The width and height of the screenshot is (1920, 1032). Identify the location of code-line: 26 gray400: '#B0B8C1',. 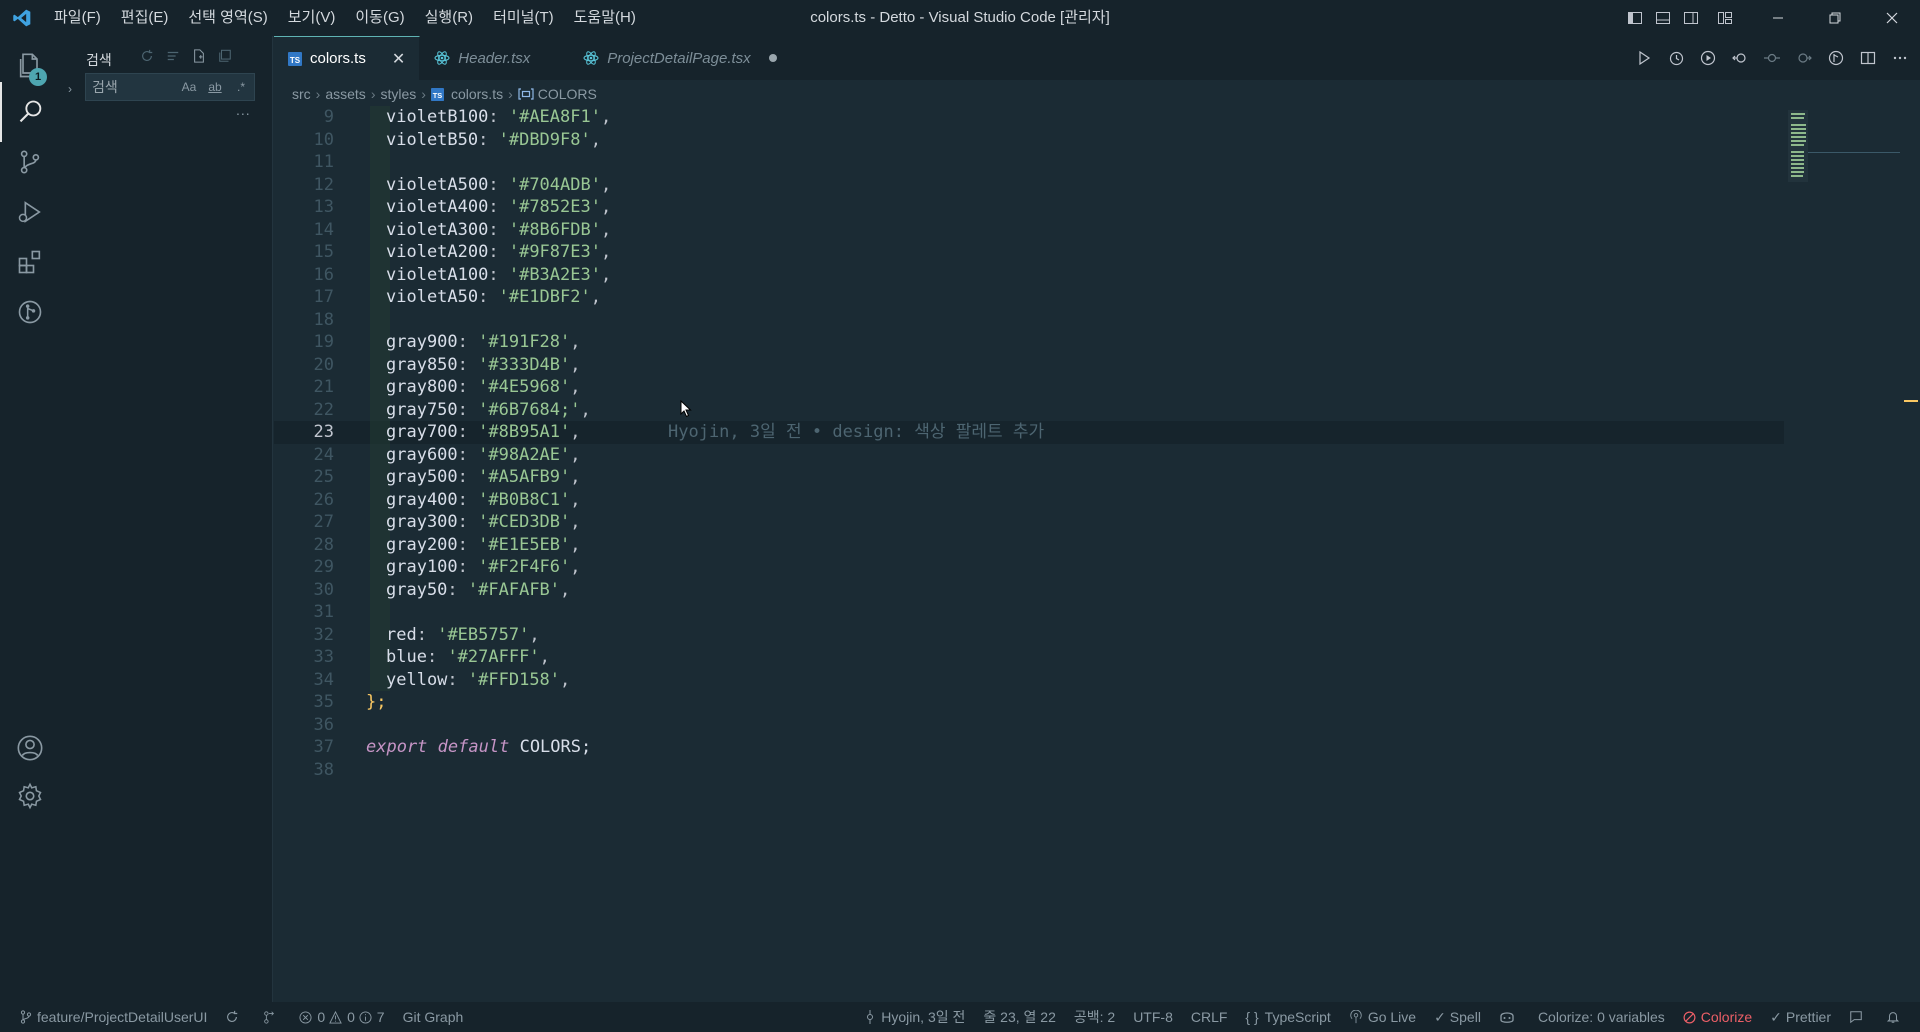
(1029, 499).